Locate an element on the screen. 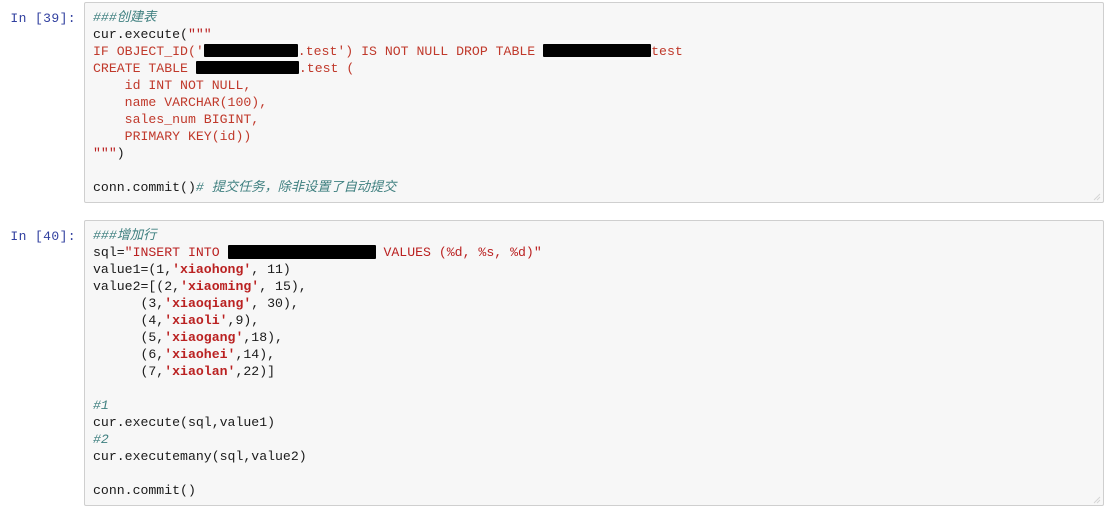 This screenshot has height=508, width=1117. cell-prompt-in-39: In [39]: is located at coordinates (43, 18).